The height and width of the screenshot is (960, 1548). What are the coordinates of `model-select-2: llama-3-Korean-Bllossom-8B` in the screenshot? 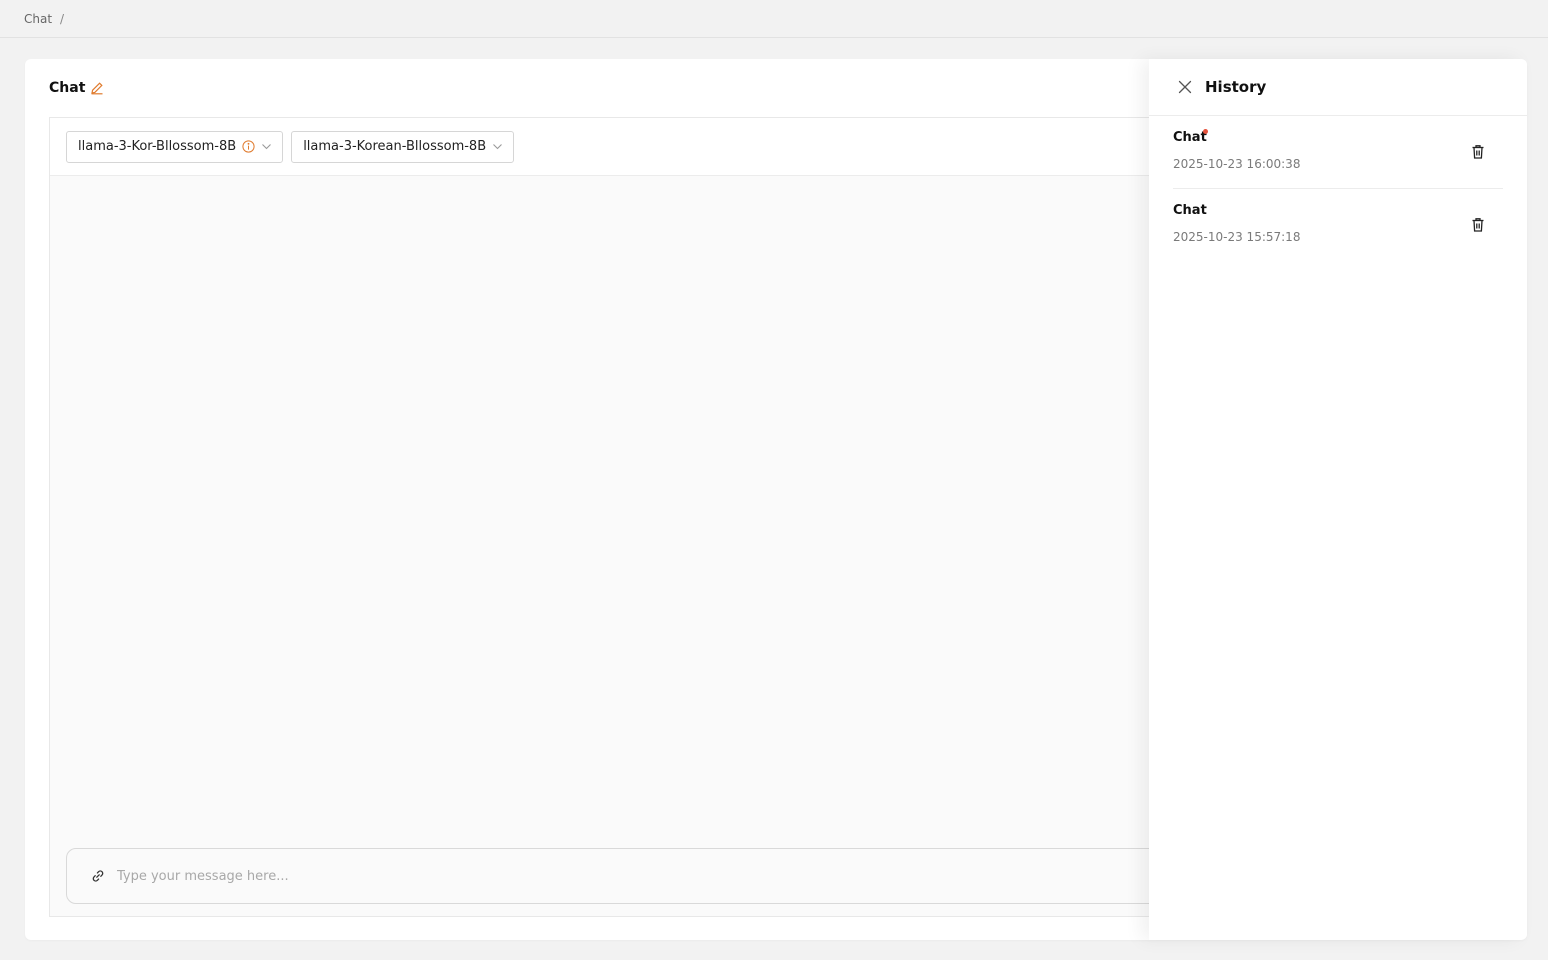 It's located at (403, 146).